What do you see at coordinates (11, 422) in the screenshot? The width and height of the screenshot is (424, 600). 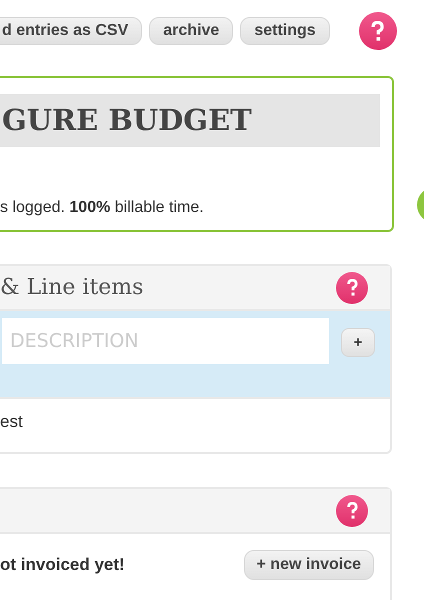 I see `line-item-text: est` at bounding box center [11, 422].